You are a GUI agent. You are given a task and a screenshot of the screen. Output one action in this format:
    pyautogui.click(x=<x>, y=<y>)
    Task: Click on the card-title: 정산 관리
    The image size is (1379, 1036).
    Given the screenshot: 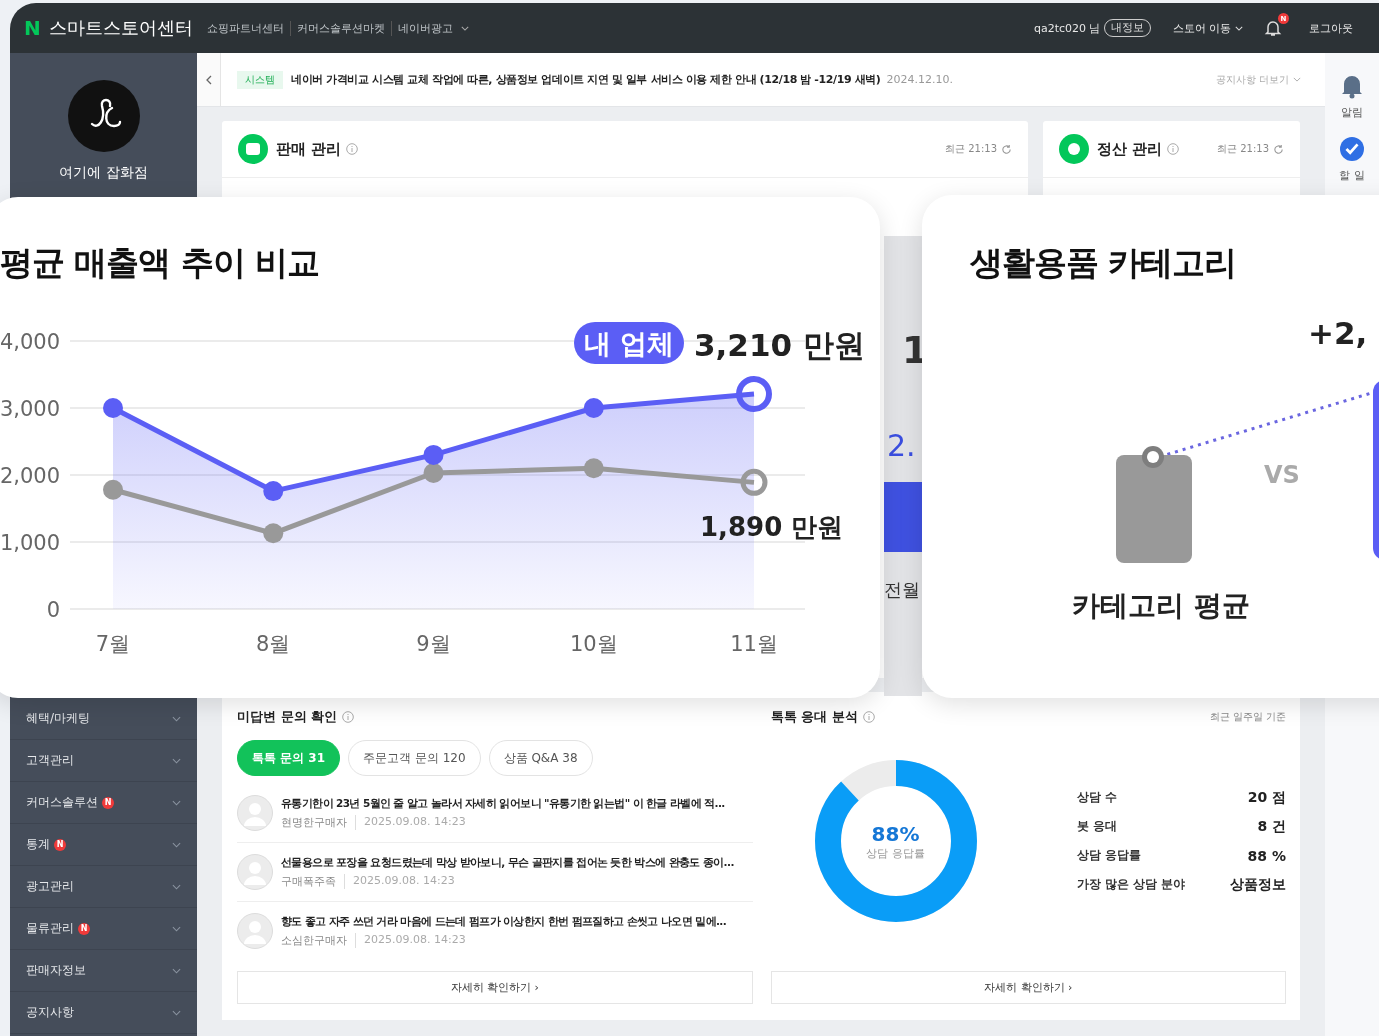 What is the action you would take?
    pyautogui.click(x=1130, y=149)
    